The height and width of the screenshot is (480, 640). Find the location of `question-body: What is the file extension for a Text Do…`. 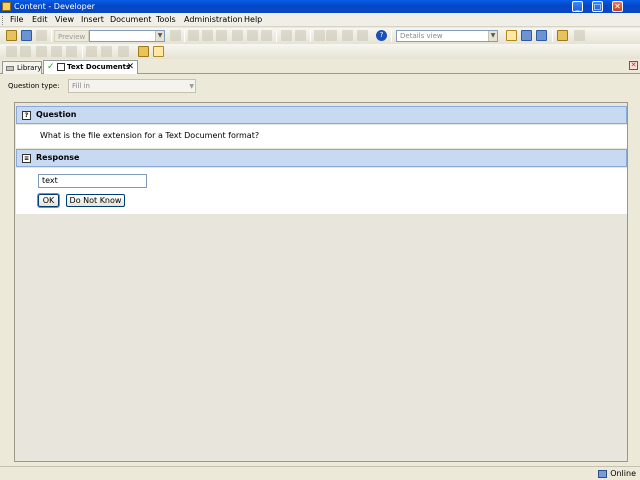

question-body: What is the file extension for a Text Do… is located at coordinates (321, 136).